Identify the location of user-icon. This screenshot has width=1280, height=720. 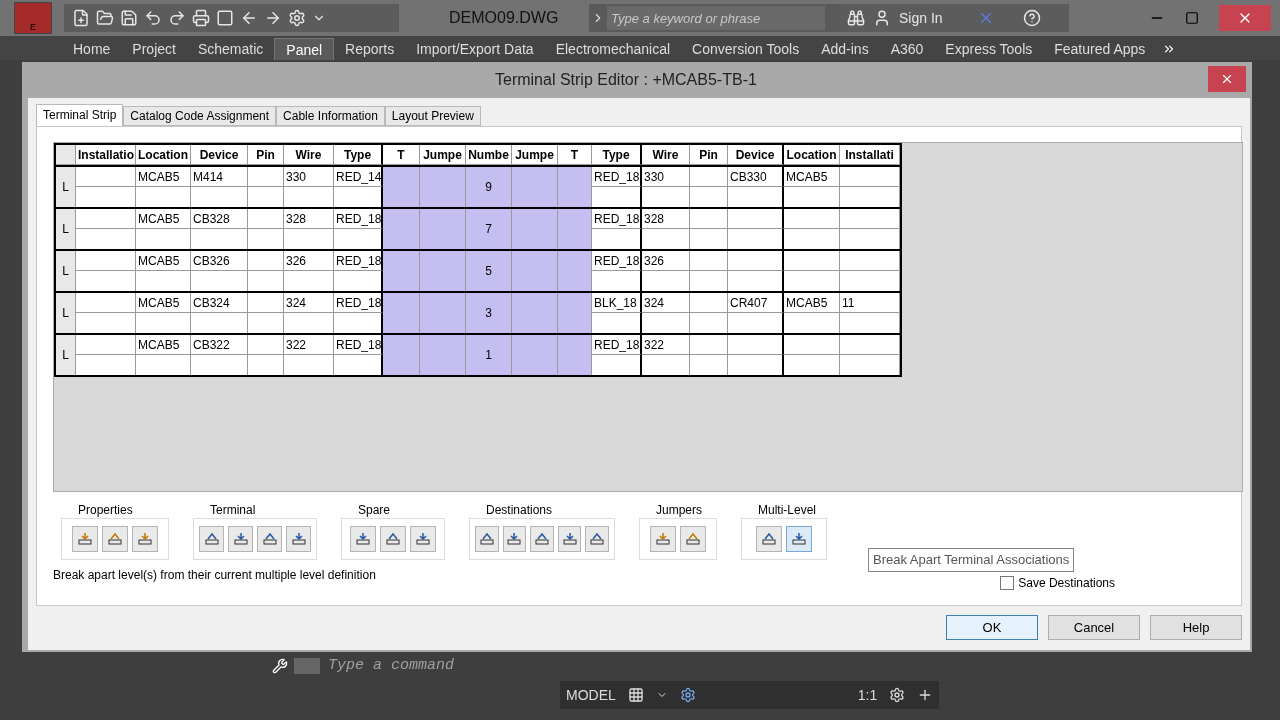
(882, 18).